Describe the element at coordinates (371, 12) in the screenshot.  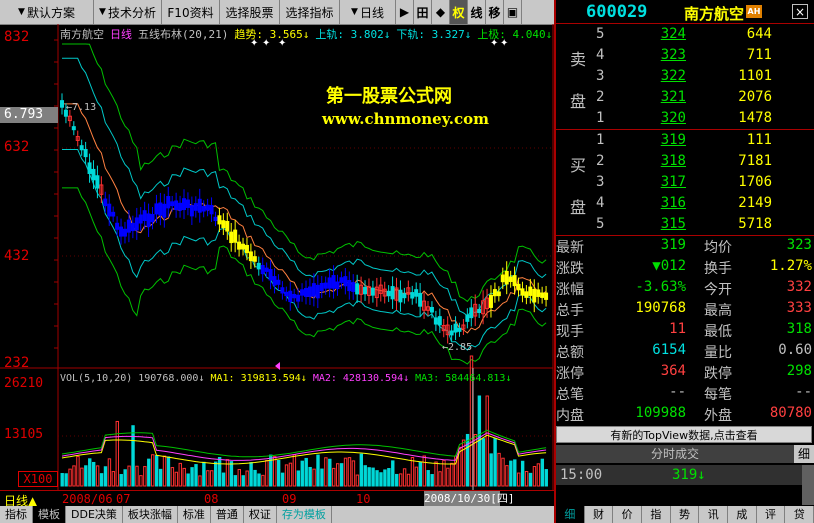
I see `toolbar-menu-label: 日线` at that location.